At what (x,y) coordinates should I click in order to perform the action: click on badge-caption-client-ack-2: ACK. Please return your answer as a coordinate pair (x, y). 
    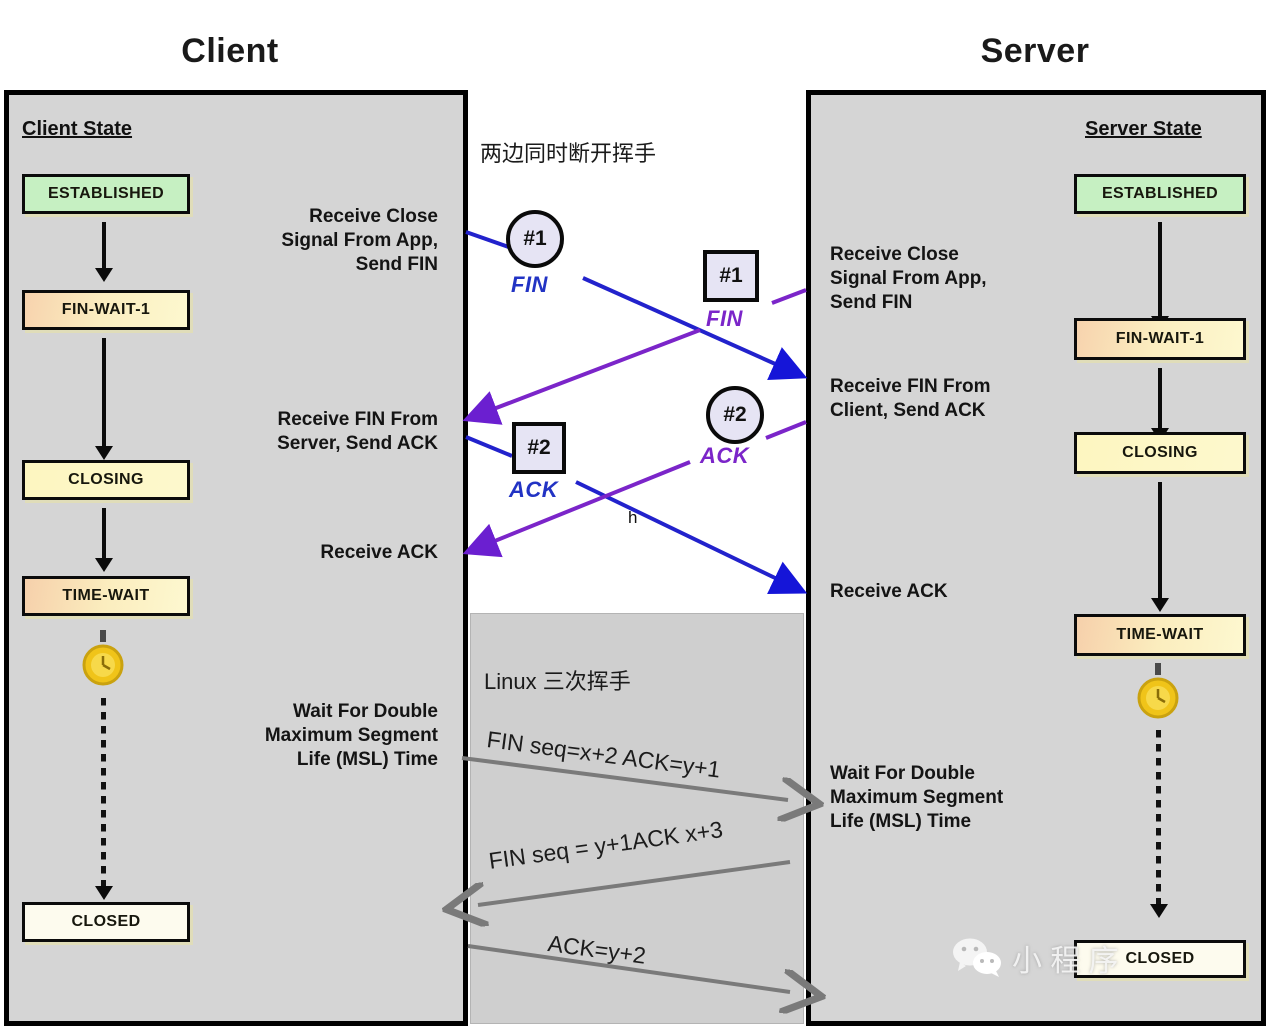
    Looking at the image, I should click on (534, 489).